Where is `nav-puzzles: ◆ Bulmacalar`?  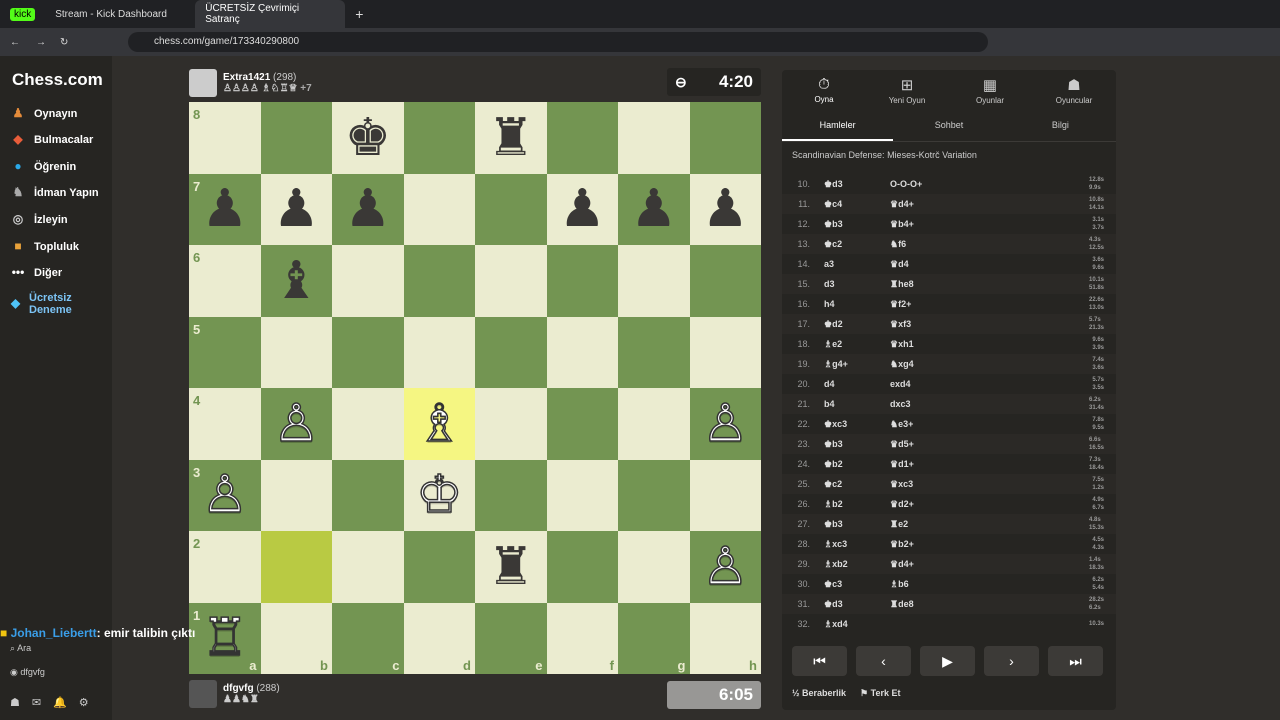 nav-puzzles: ◆ Bulmacalar is located at coordinates (51, 140).